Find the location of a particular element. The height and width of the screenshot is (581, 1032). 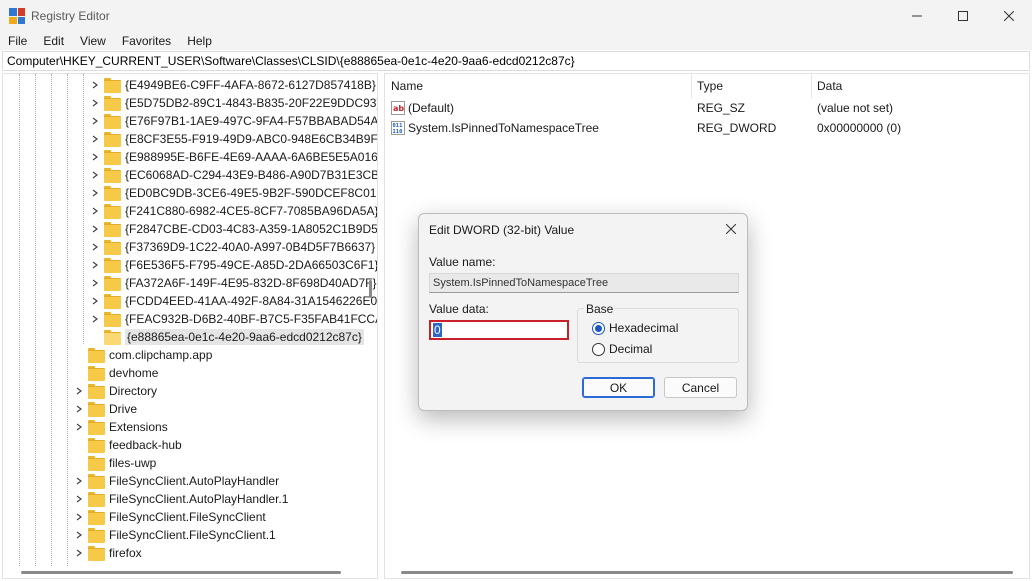

tree-item: {ED0BC9DB-3CE6-49E5-9B2F-590DCEF8C016} is located at coordinates (233, 193).